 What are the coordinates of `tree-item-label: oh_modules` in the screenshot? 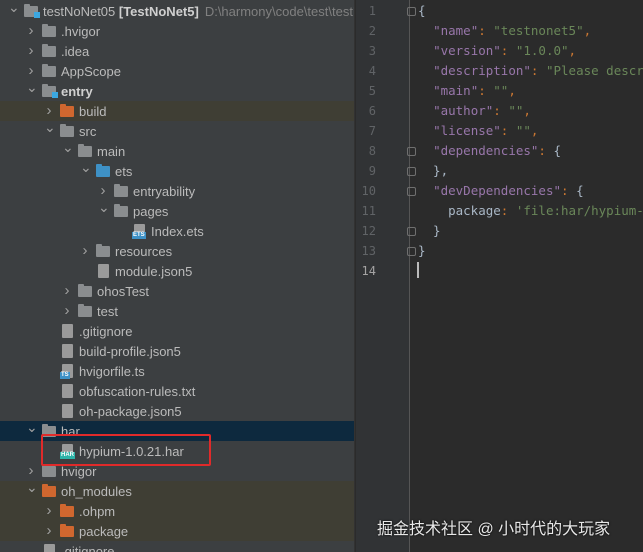 It's located at (96, 491).